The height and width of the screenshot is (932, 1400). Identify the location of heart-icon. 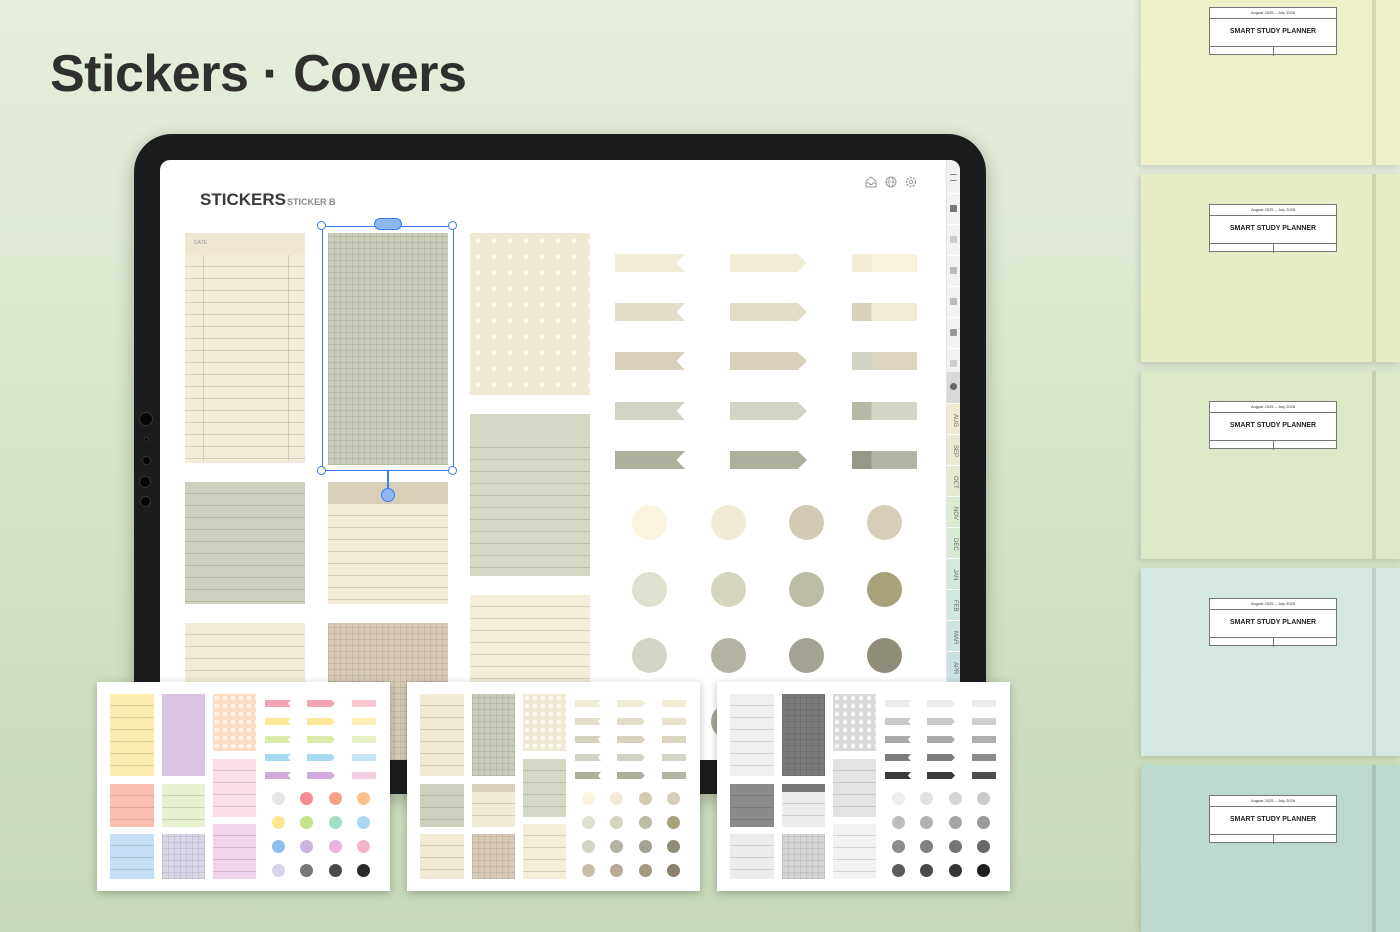
(953, 388).